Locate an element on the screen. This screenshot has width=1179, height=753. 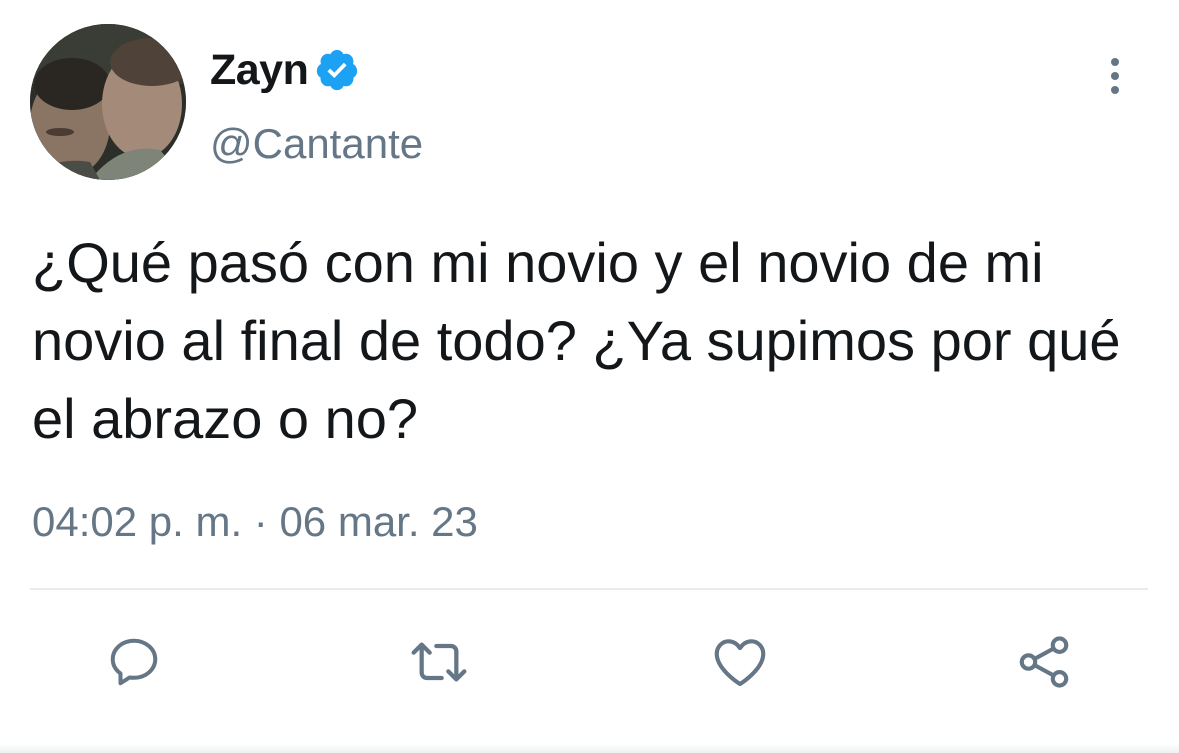
divider is located at coordinates (589, 589).